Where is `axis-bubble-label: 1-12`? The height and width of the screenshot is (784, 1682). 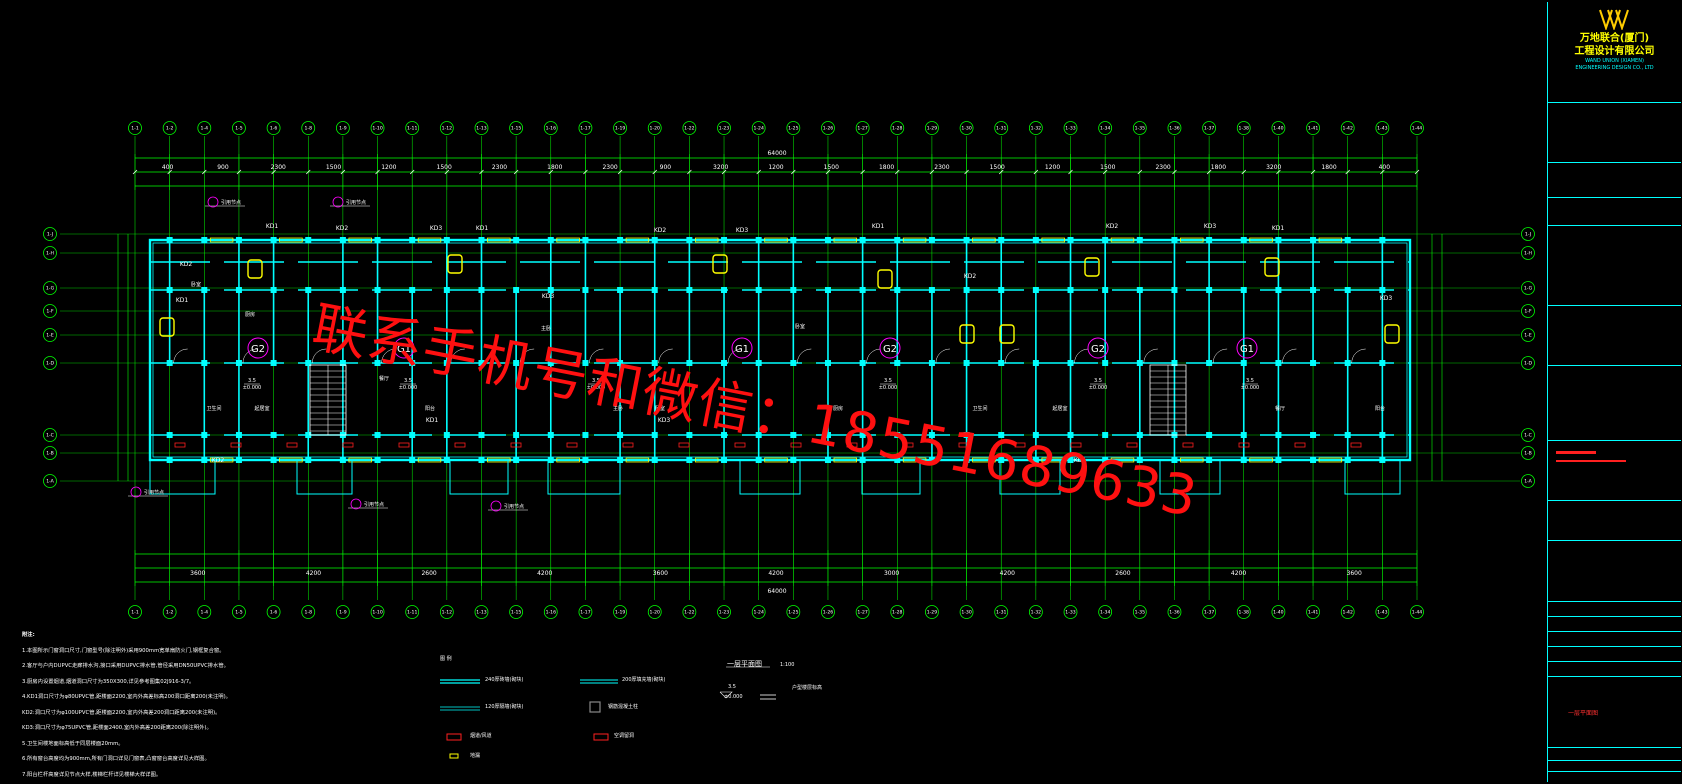
axis-bubble-label: 1-12 is located at coordinates (447, 613).